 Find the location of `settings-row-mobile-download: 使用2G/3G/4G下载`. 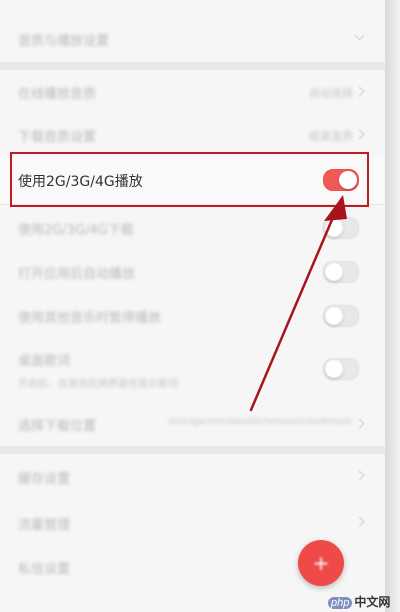

settings-row-mobile-download: 使用2G/3G/4G下载 is located at coordinates (192, 228).